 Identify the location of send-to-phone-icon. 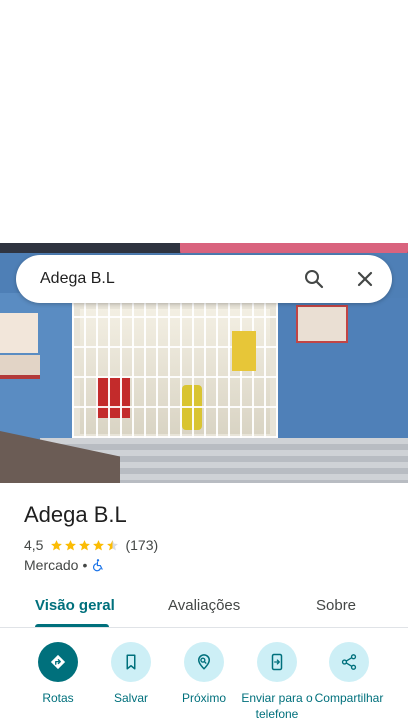
(277, 662).